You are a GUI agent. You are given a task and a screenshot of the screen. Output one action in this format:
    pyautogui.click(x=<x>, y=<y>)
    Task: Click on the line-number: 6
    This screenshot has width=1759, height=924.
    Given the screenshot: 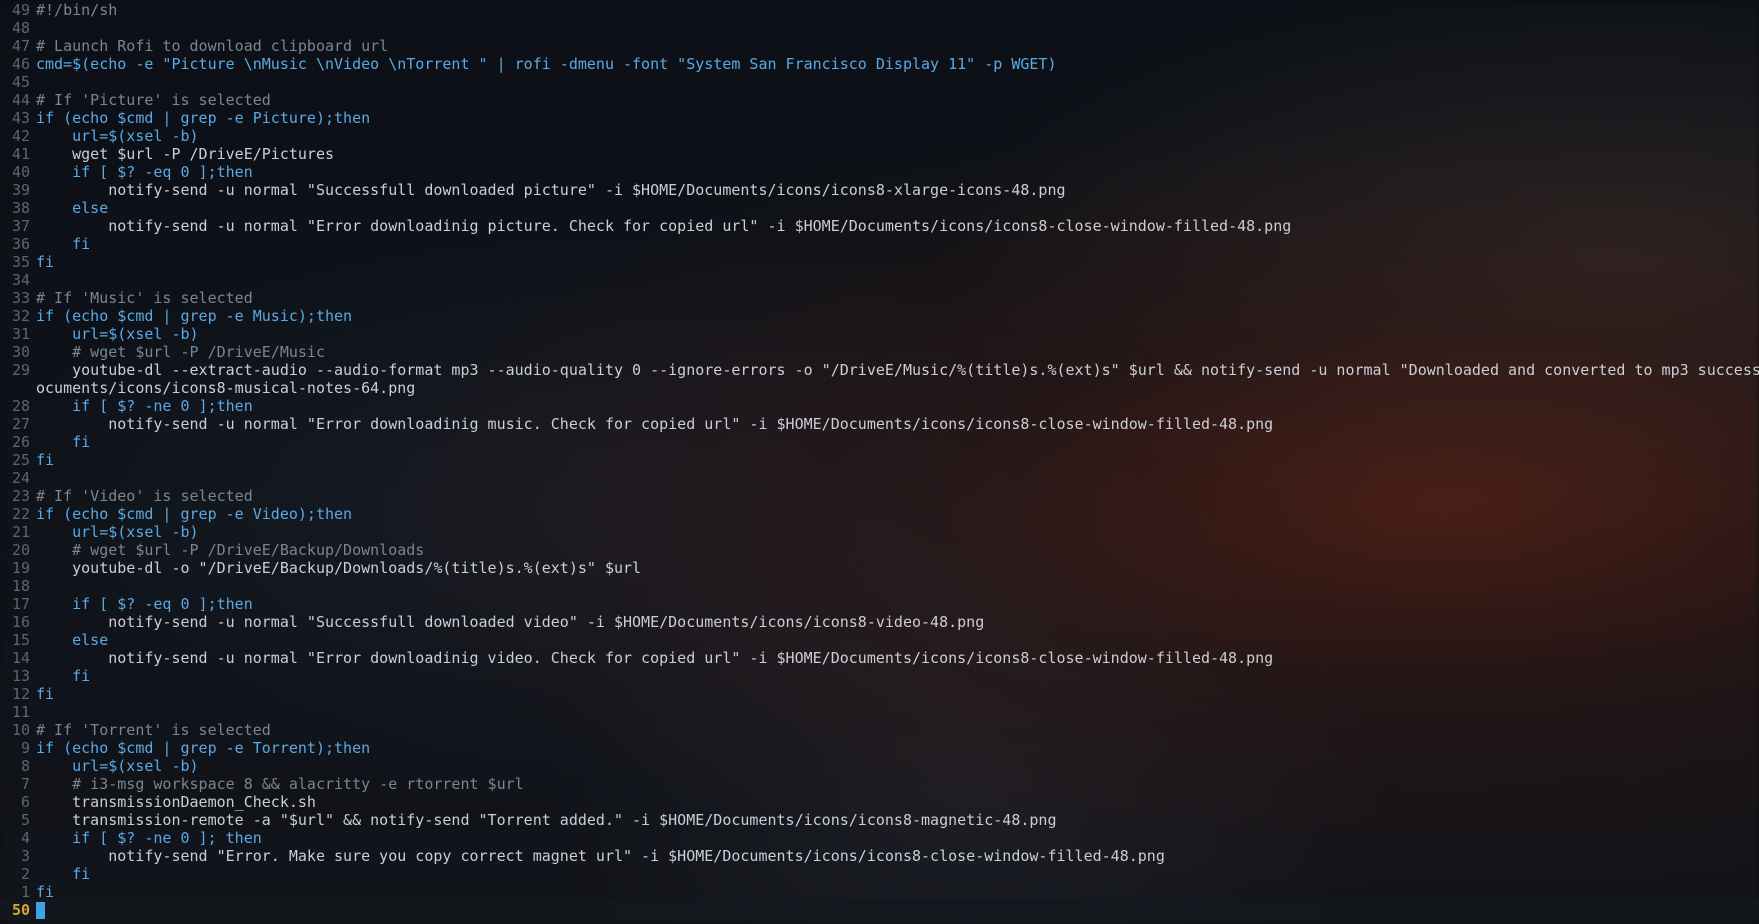 What is the action you would take?
    pyautogui.click(x=25, y=802)
    